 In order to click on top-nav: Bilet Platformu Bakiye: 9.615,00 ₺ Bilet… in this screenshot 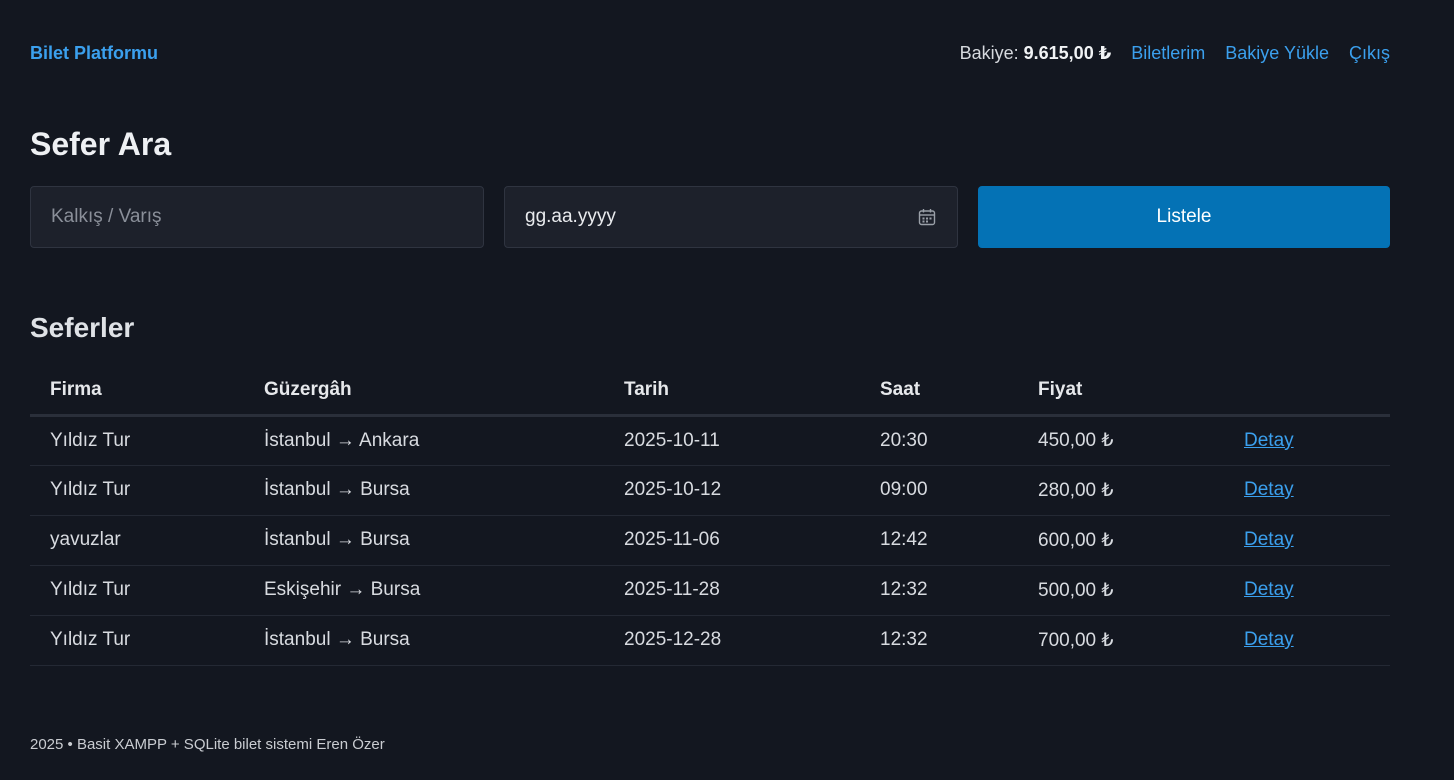, I will do `click(710, 53)`.